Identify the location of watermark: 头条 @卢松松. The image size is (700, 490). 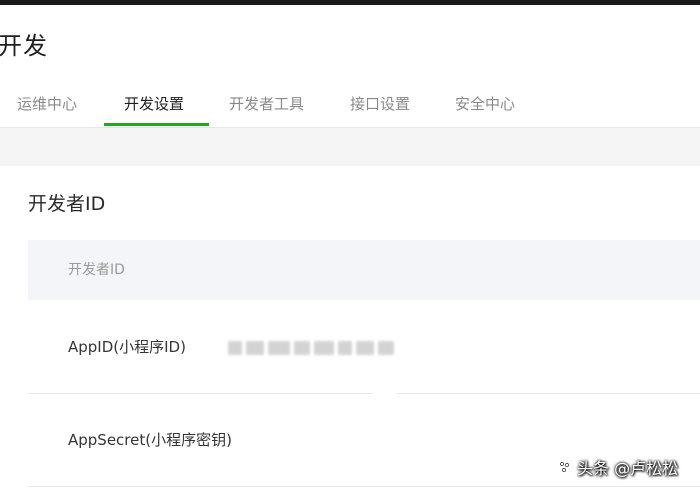
(618, 467).